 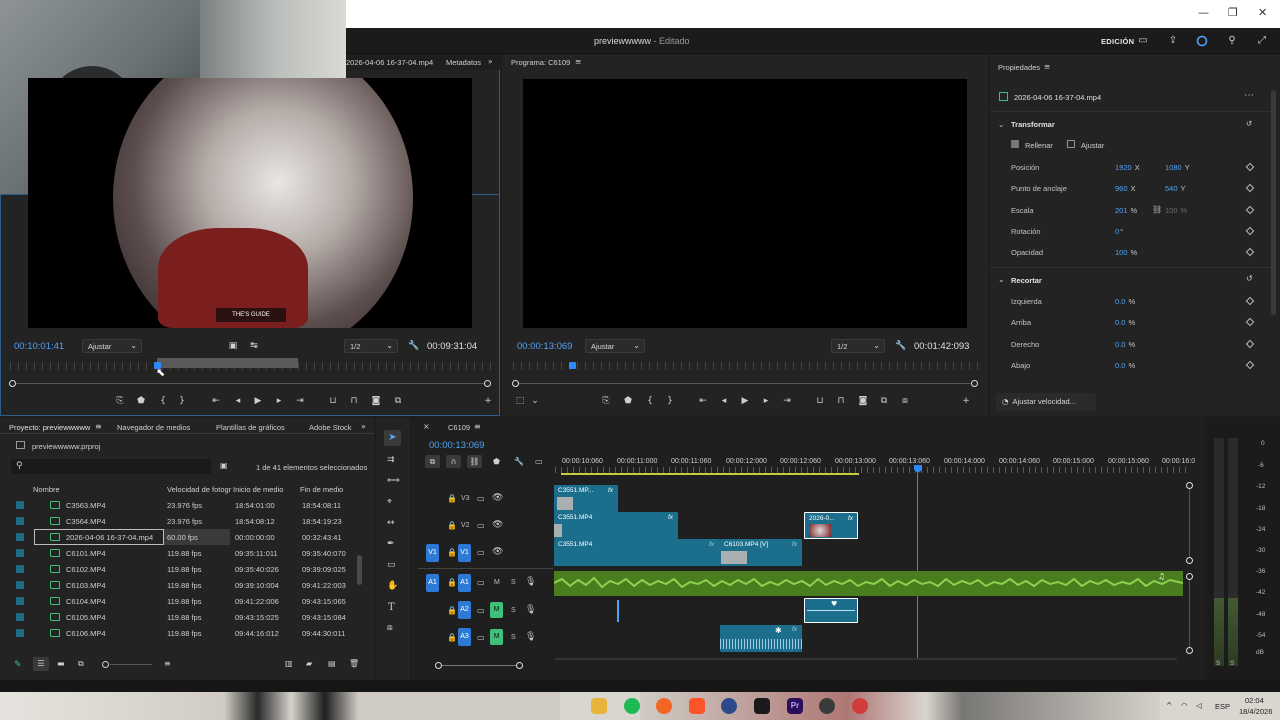 I want to click on spotify-icon, so click(x=632, y=706).